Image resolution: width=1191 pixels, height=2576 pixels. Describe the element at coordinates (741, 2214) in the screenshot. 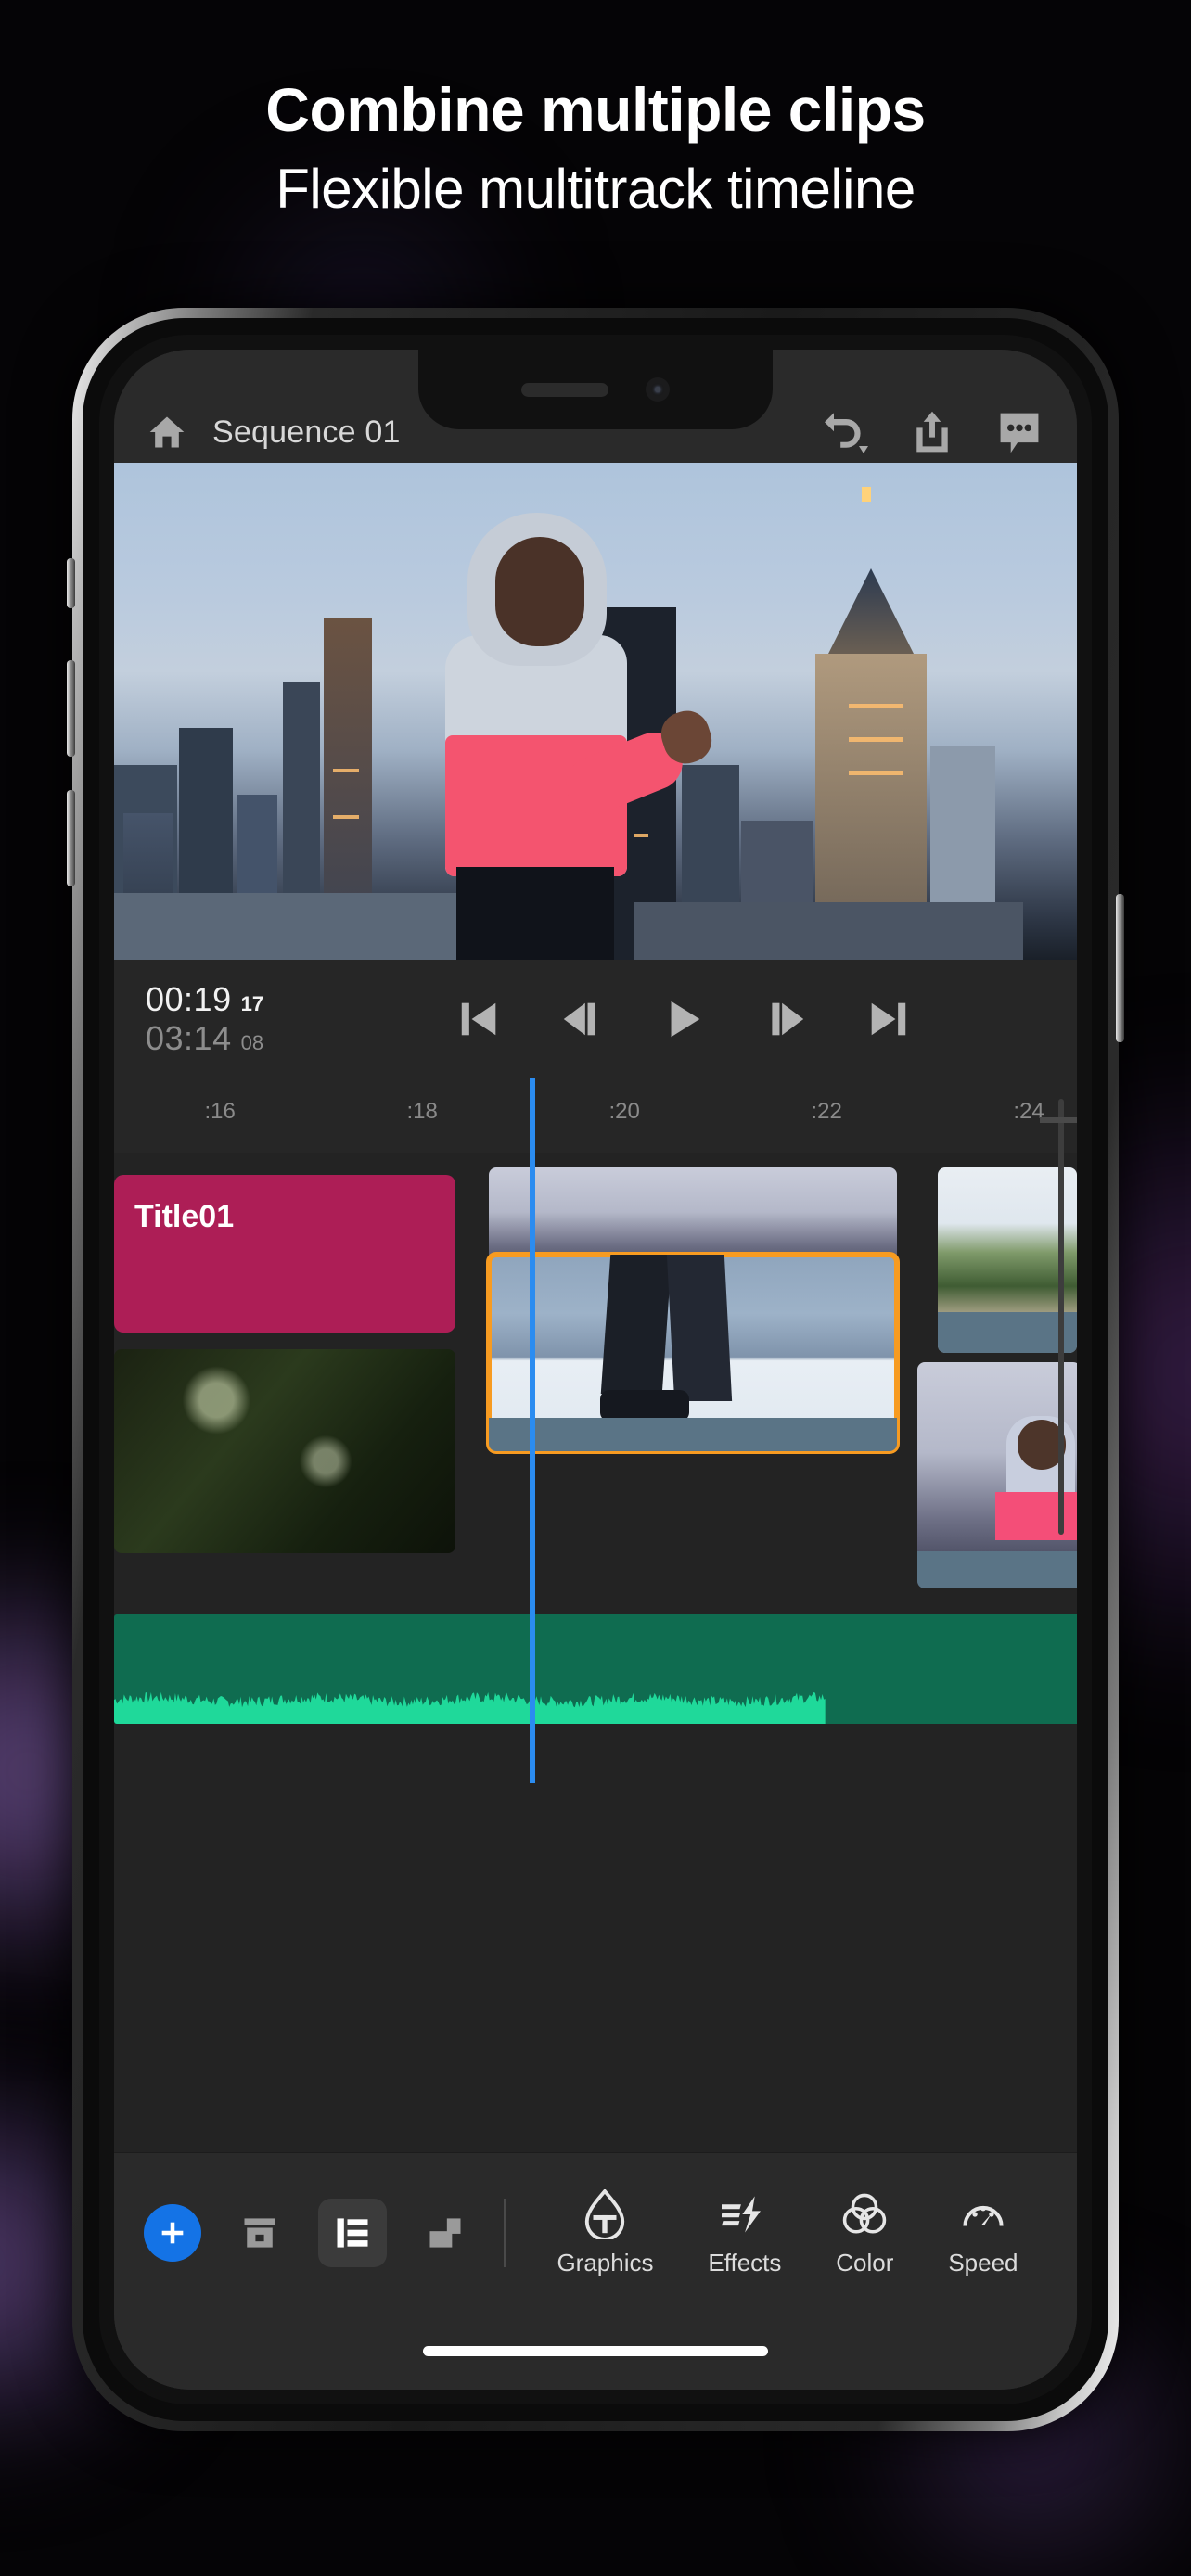

I see `effects-bolt-icon` at that location.